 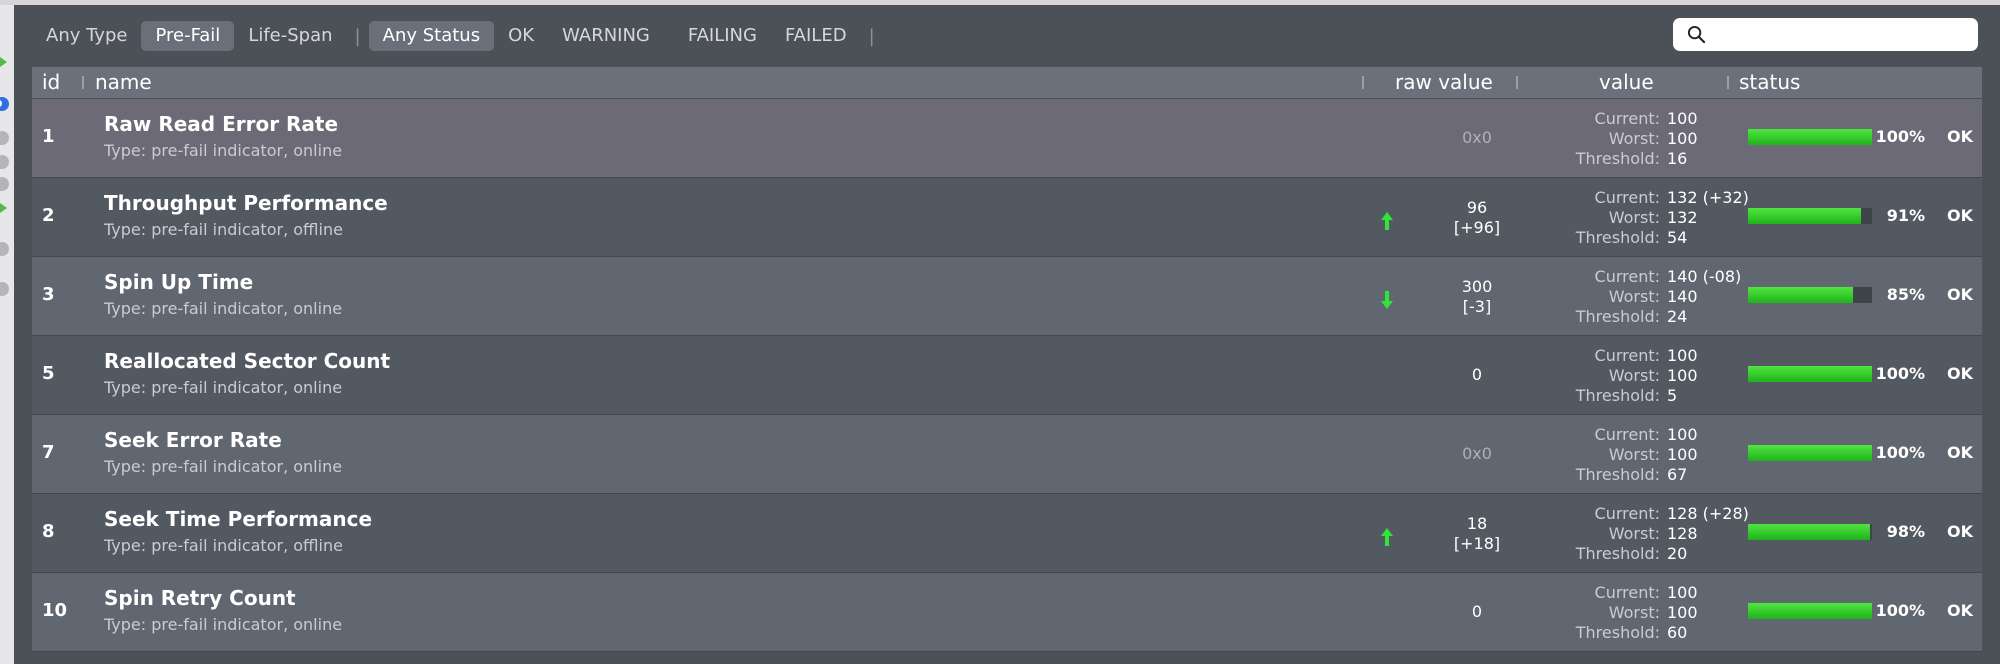 What do you see at coordinates (1387, 300) in the screenshot?
I see `trend-down-icon` at bounding box center [1387, 300].